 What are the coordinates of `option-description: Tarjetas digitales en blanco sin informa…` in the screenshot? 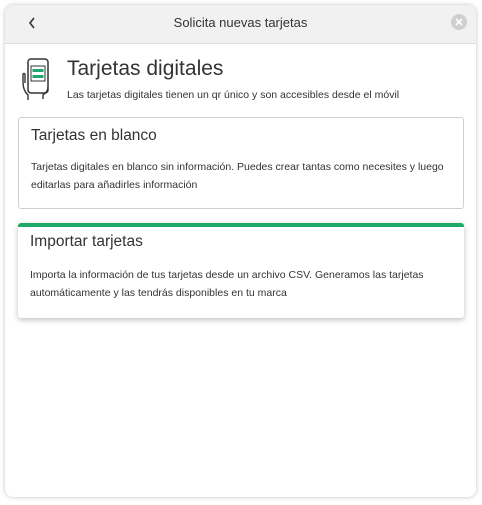 It's located at (237, 176).